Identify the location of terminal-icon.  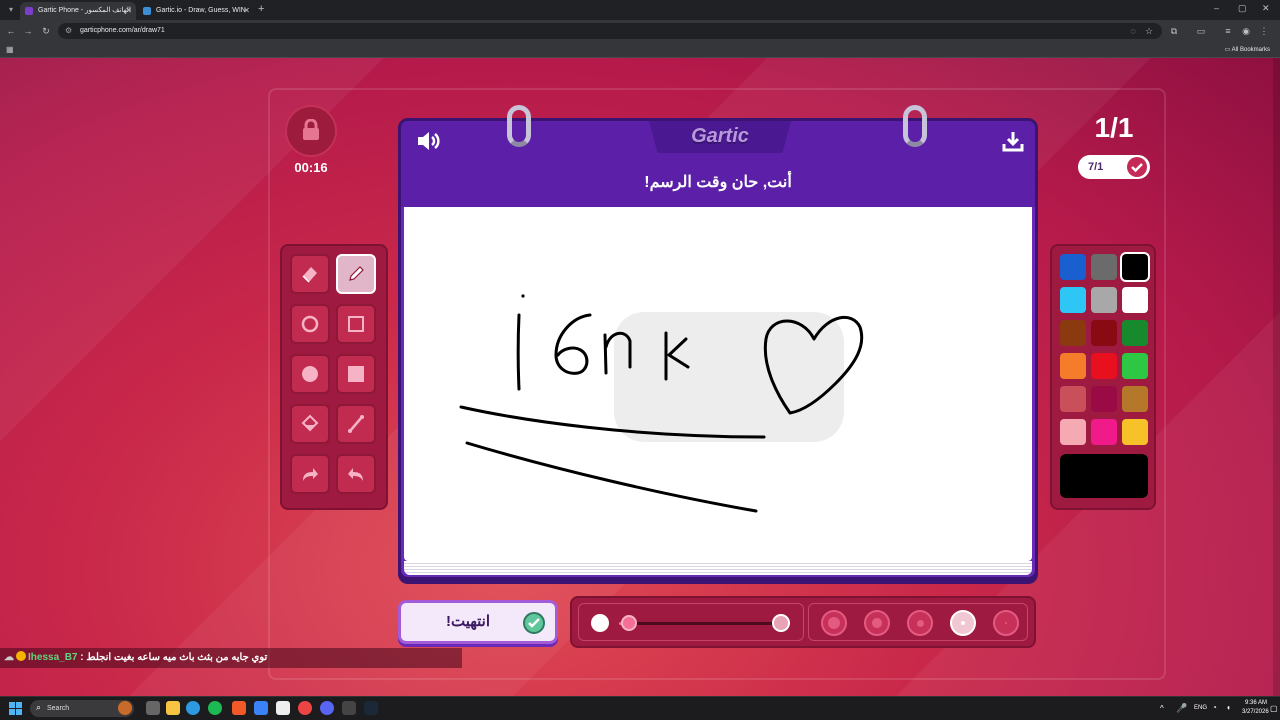
(349, 708).